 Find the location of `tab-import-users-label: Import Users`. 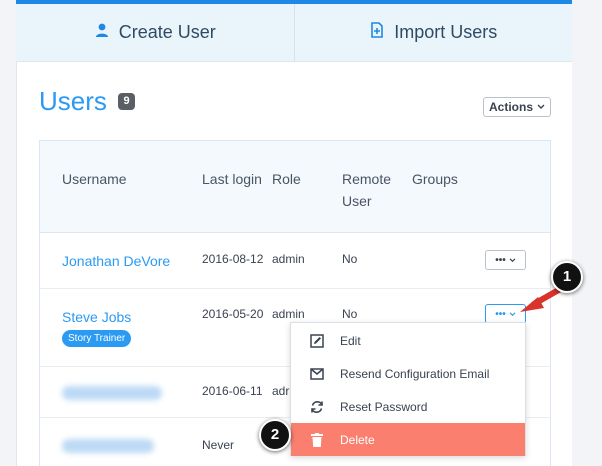

tab-import-users-label: Import Users is located at coordinates (446, 32).